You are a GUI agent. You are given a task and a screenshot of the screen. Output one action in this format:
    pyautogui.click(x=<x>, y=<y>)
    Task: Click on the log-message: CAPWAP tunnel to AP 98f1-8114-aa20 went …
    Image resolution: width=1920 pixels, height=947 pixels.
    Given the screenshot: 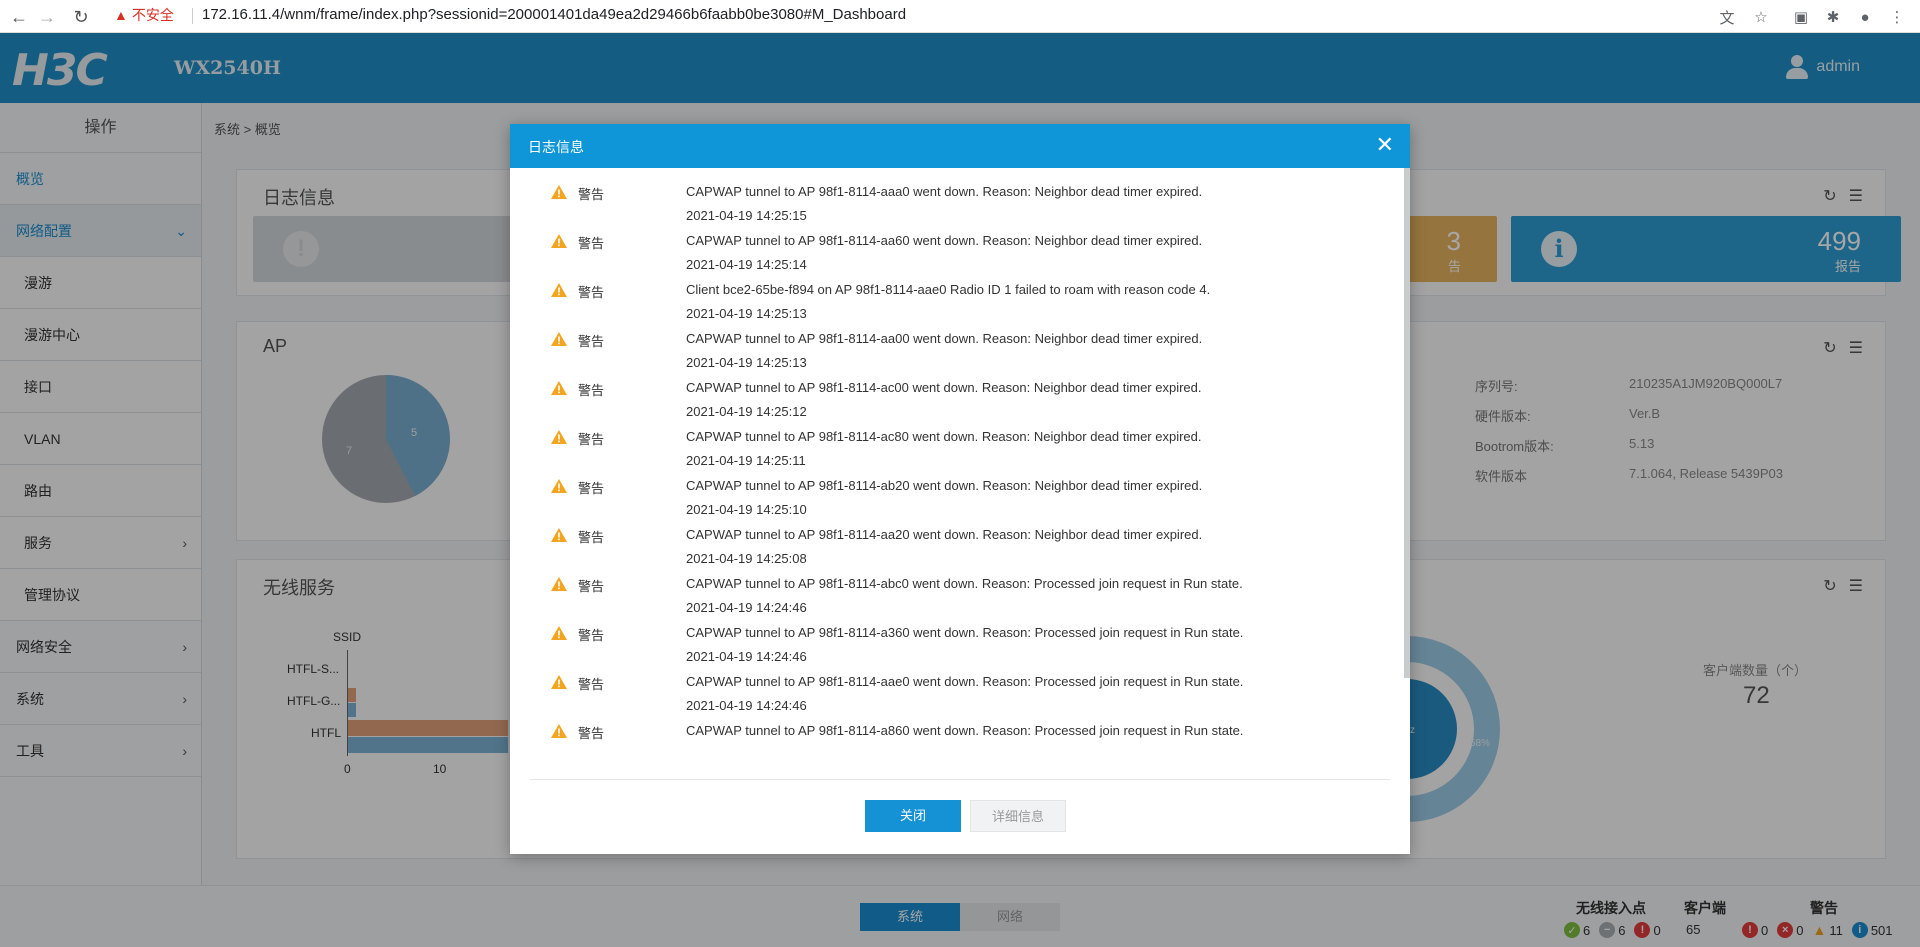 What is the action you would take?
    pyautogui.click(x=944, y=534)
    